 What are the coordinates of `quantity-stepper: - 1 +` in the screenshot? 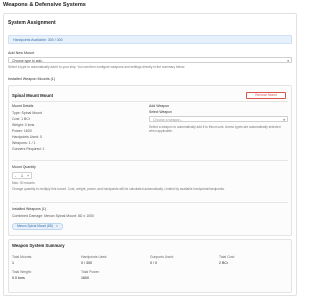 It's located at (22, 175).